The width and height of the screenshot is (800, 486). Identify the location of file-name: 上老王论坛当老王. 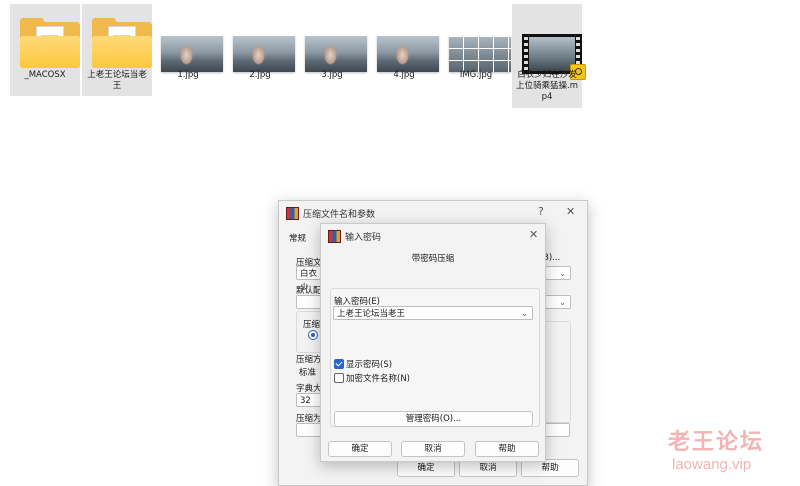
(117, 80).